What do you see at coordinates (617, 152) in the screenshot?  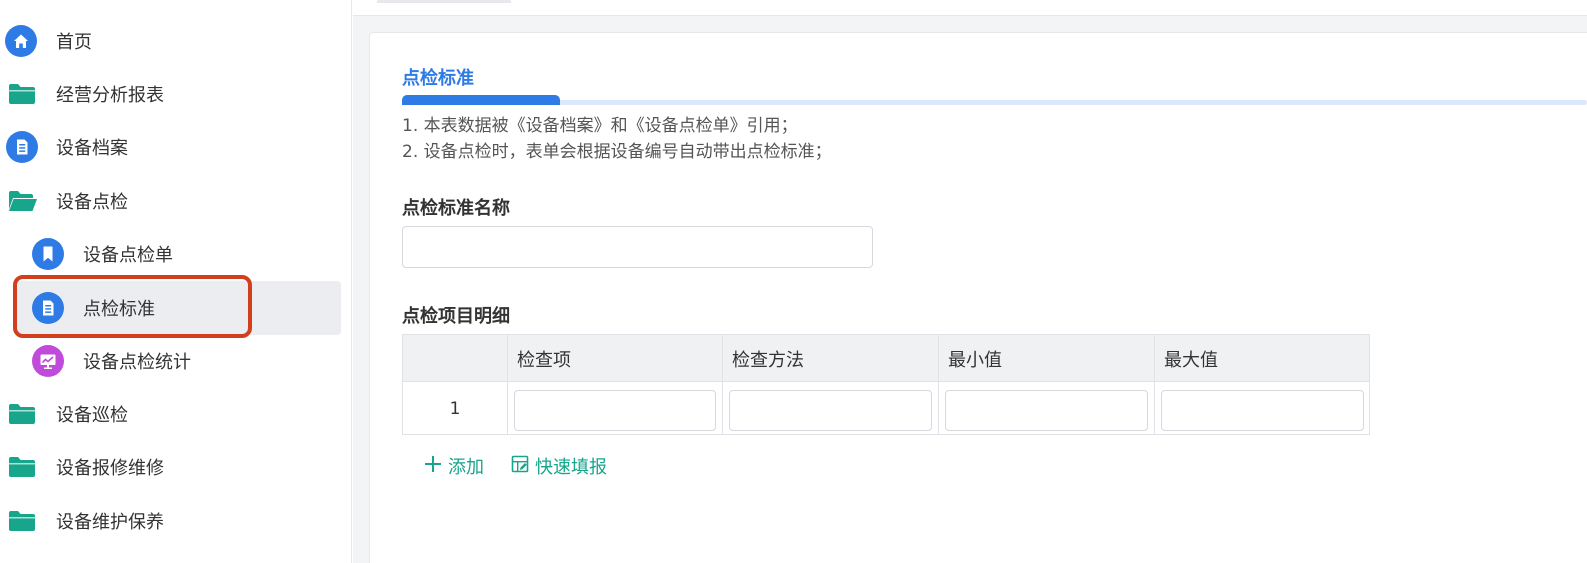 I see `note-line-2: 2. 设备点检时，表单会根据设备编号自动带出点检标准；` at bounding box center [617, 152].